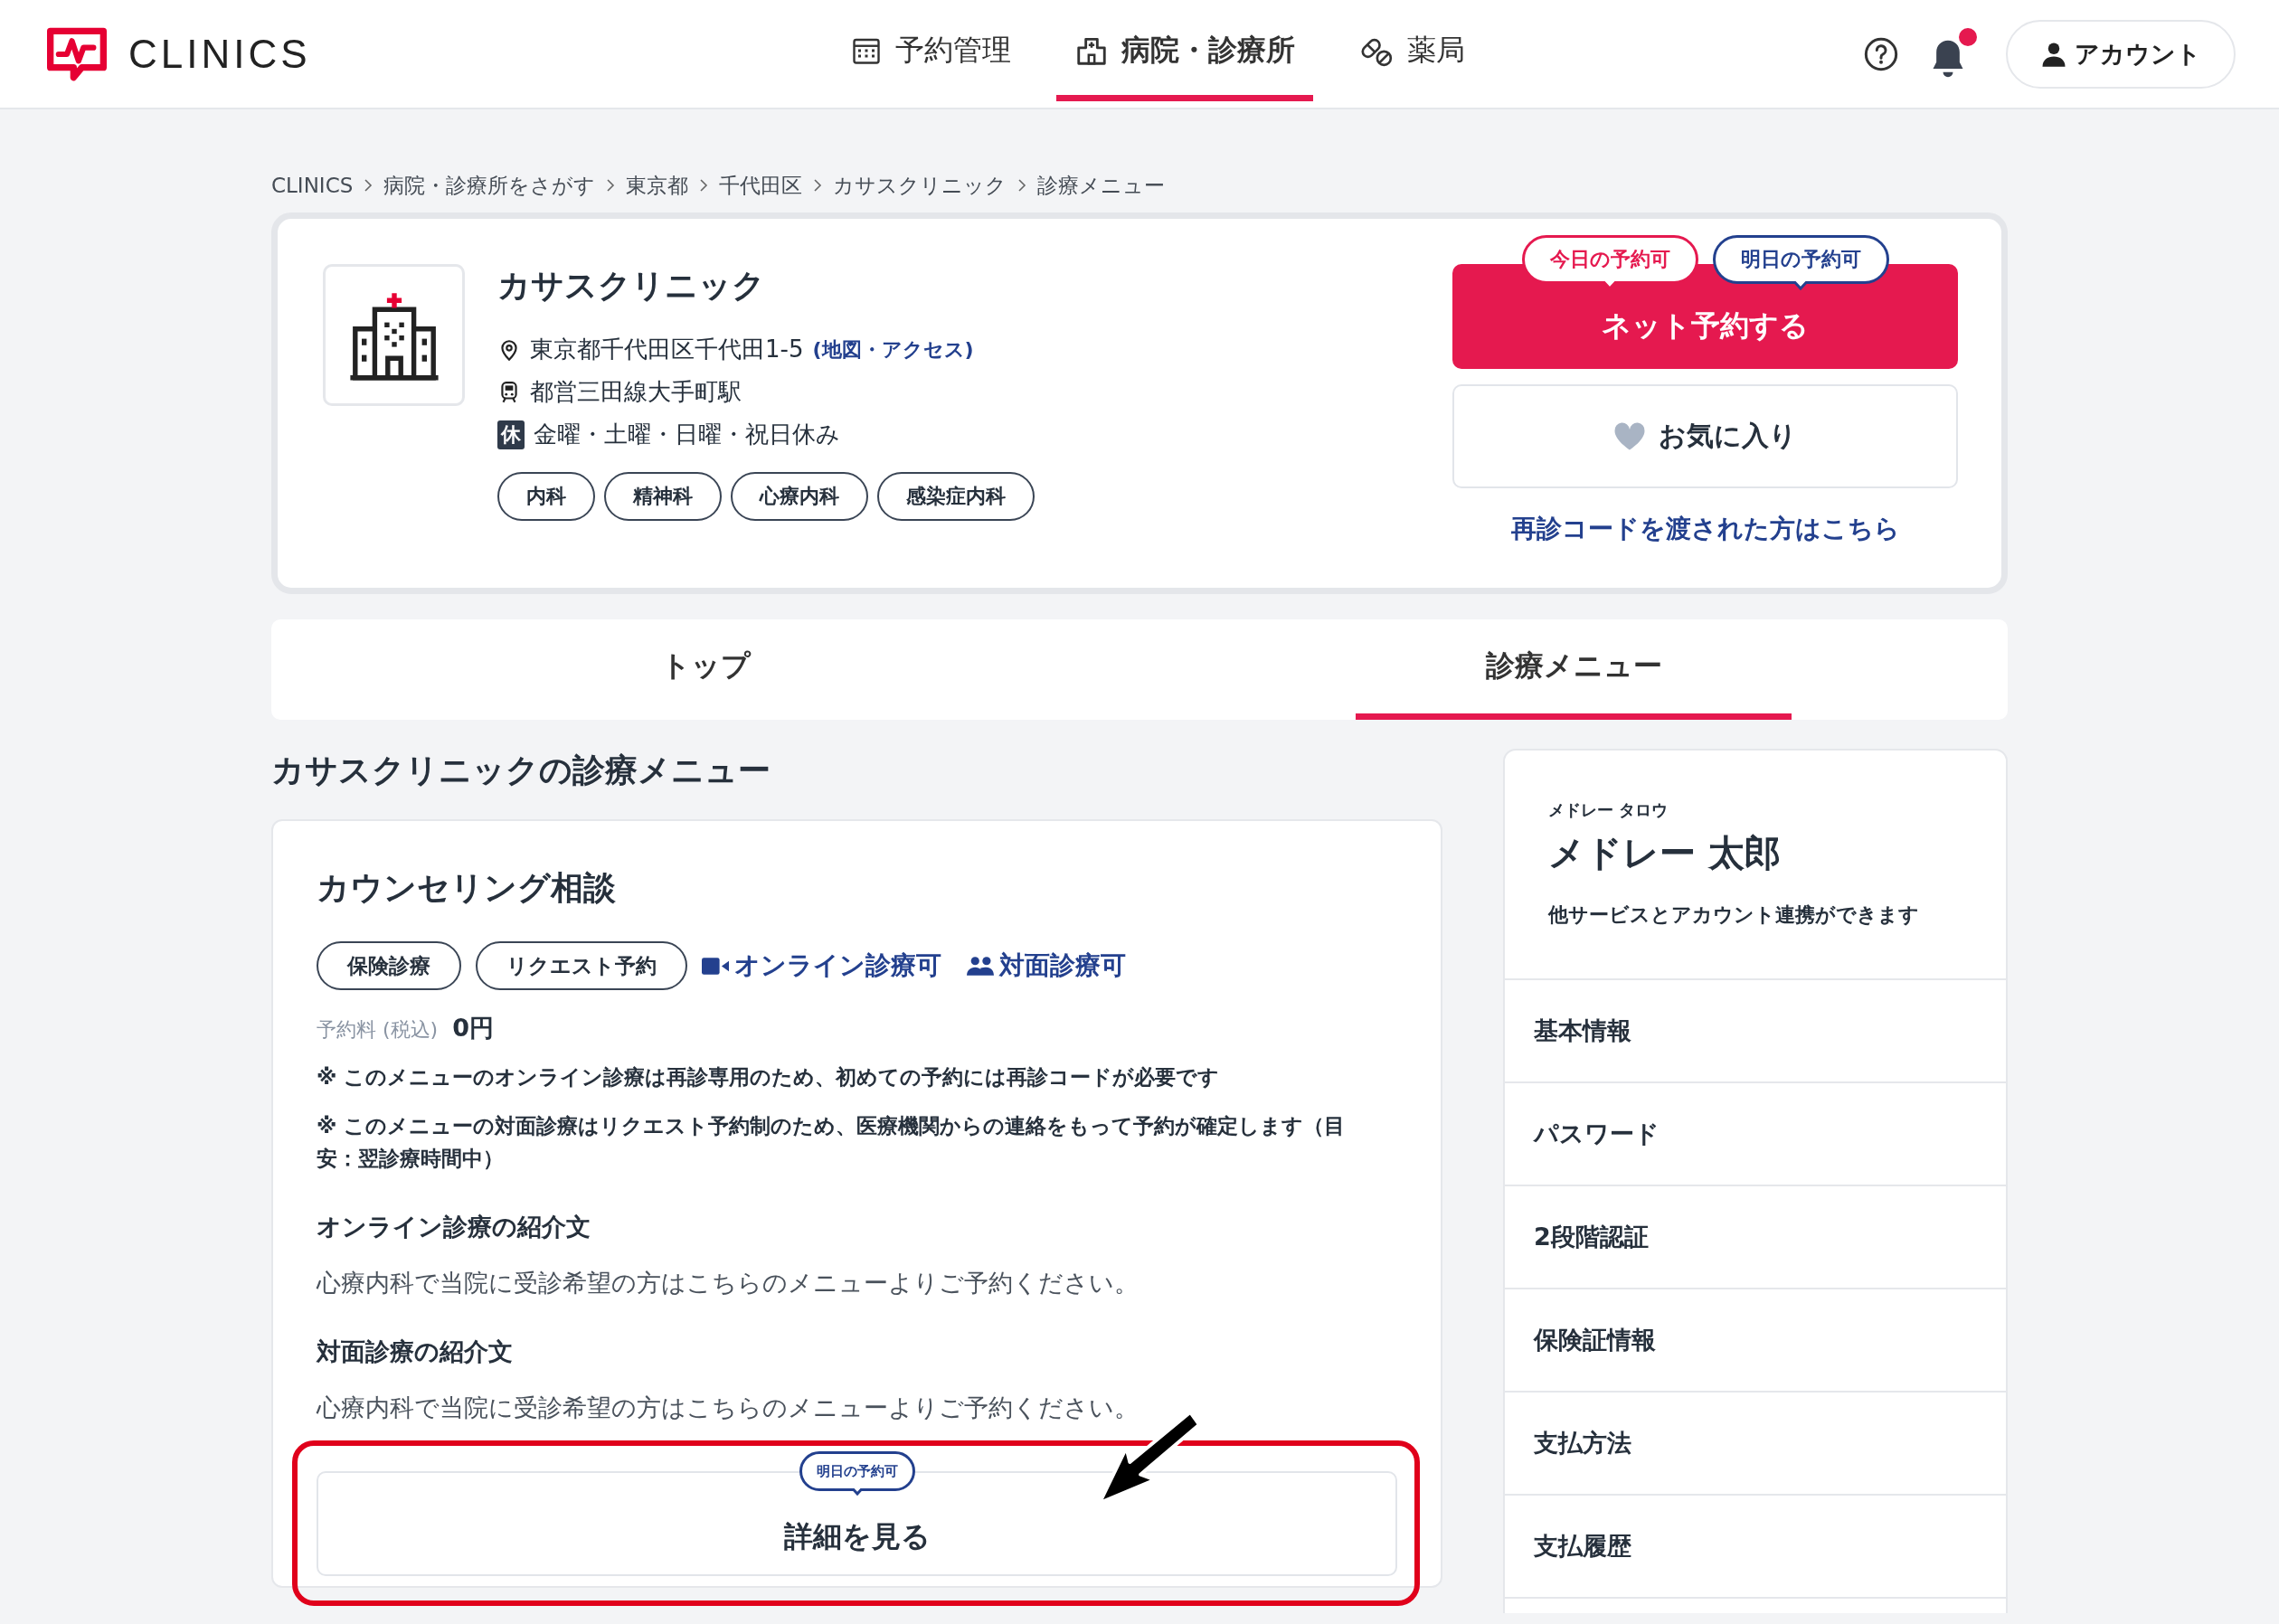  What do you see at coordinates (546, 496) in the screenshot?
I see `department-tag: 内科` at bounding box center [546, 496].